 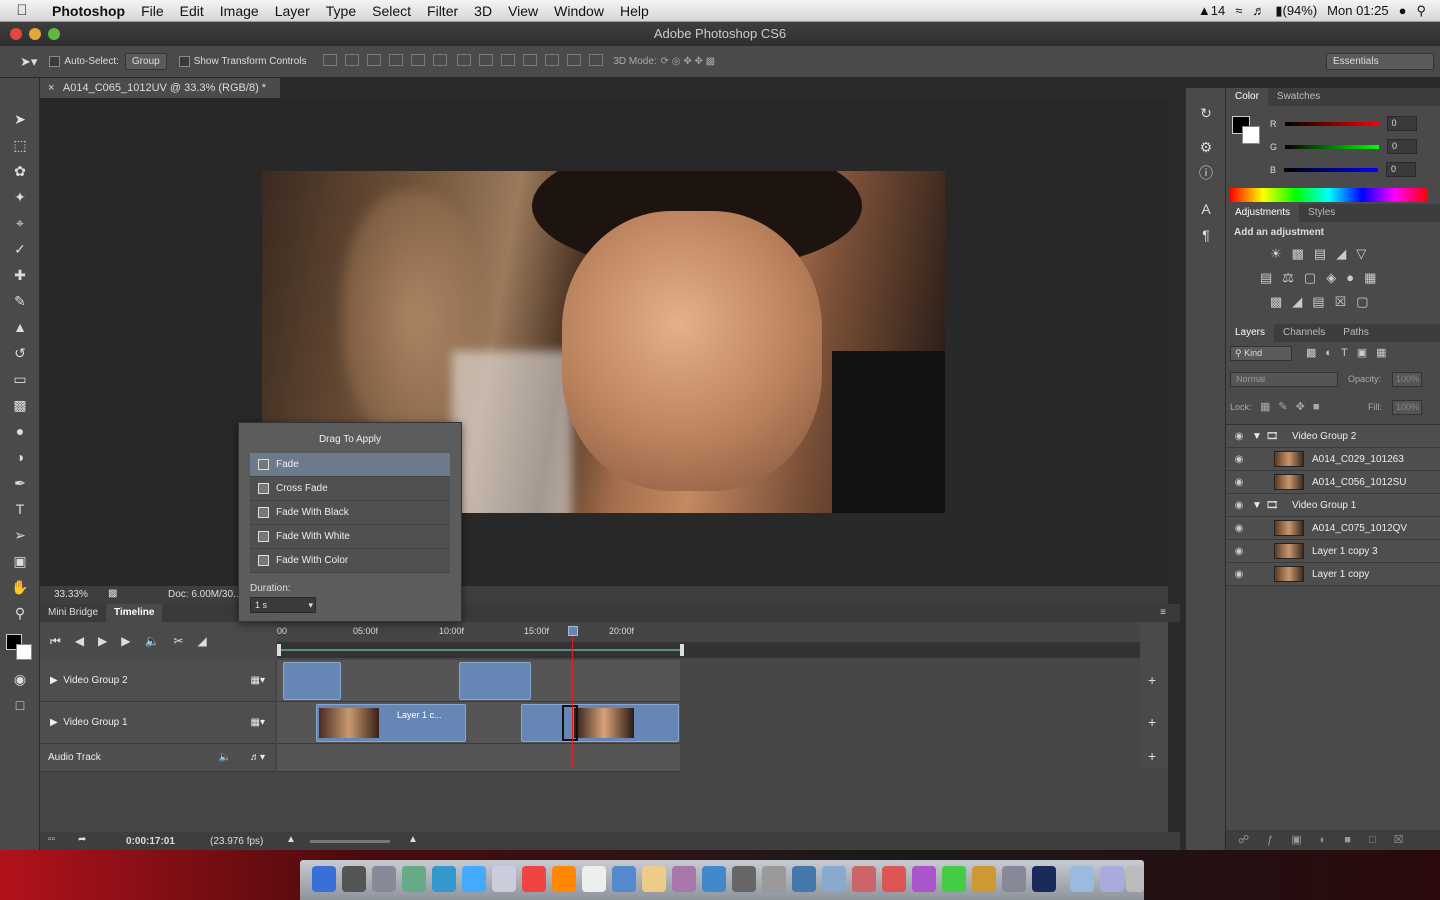 I want to click on zoom-level: 33.33%, so click(x=71, y=594).